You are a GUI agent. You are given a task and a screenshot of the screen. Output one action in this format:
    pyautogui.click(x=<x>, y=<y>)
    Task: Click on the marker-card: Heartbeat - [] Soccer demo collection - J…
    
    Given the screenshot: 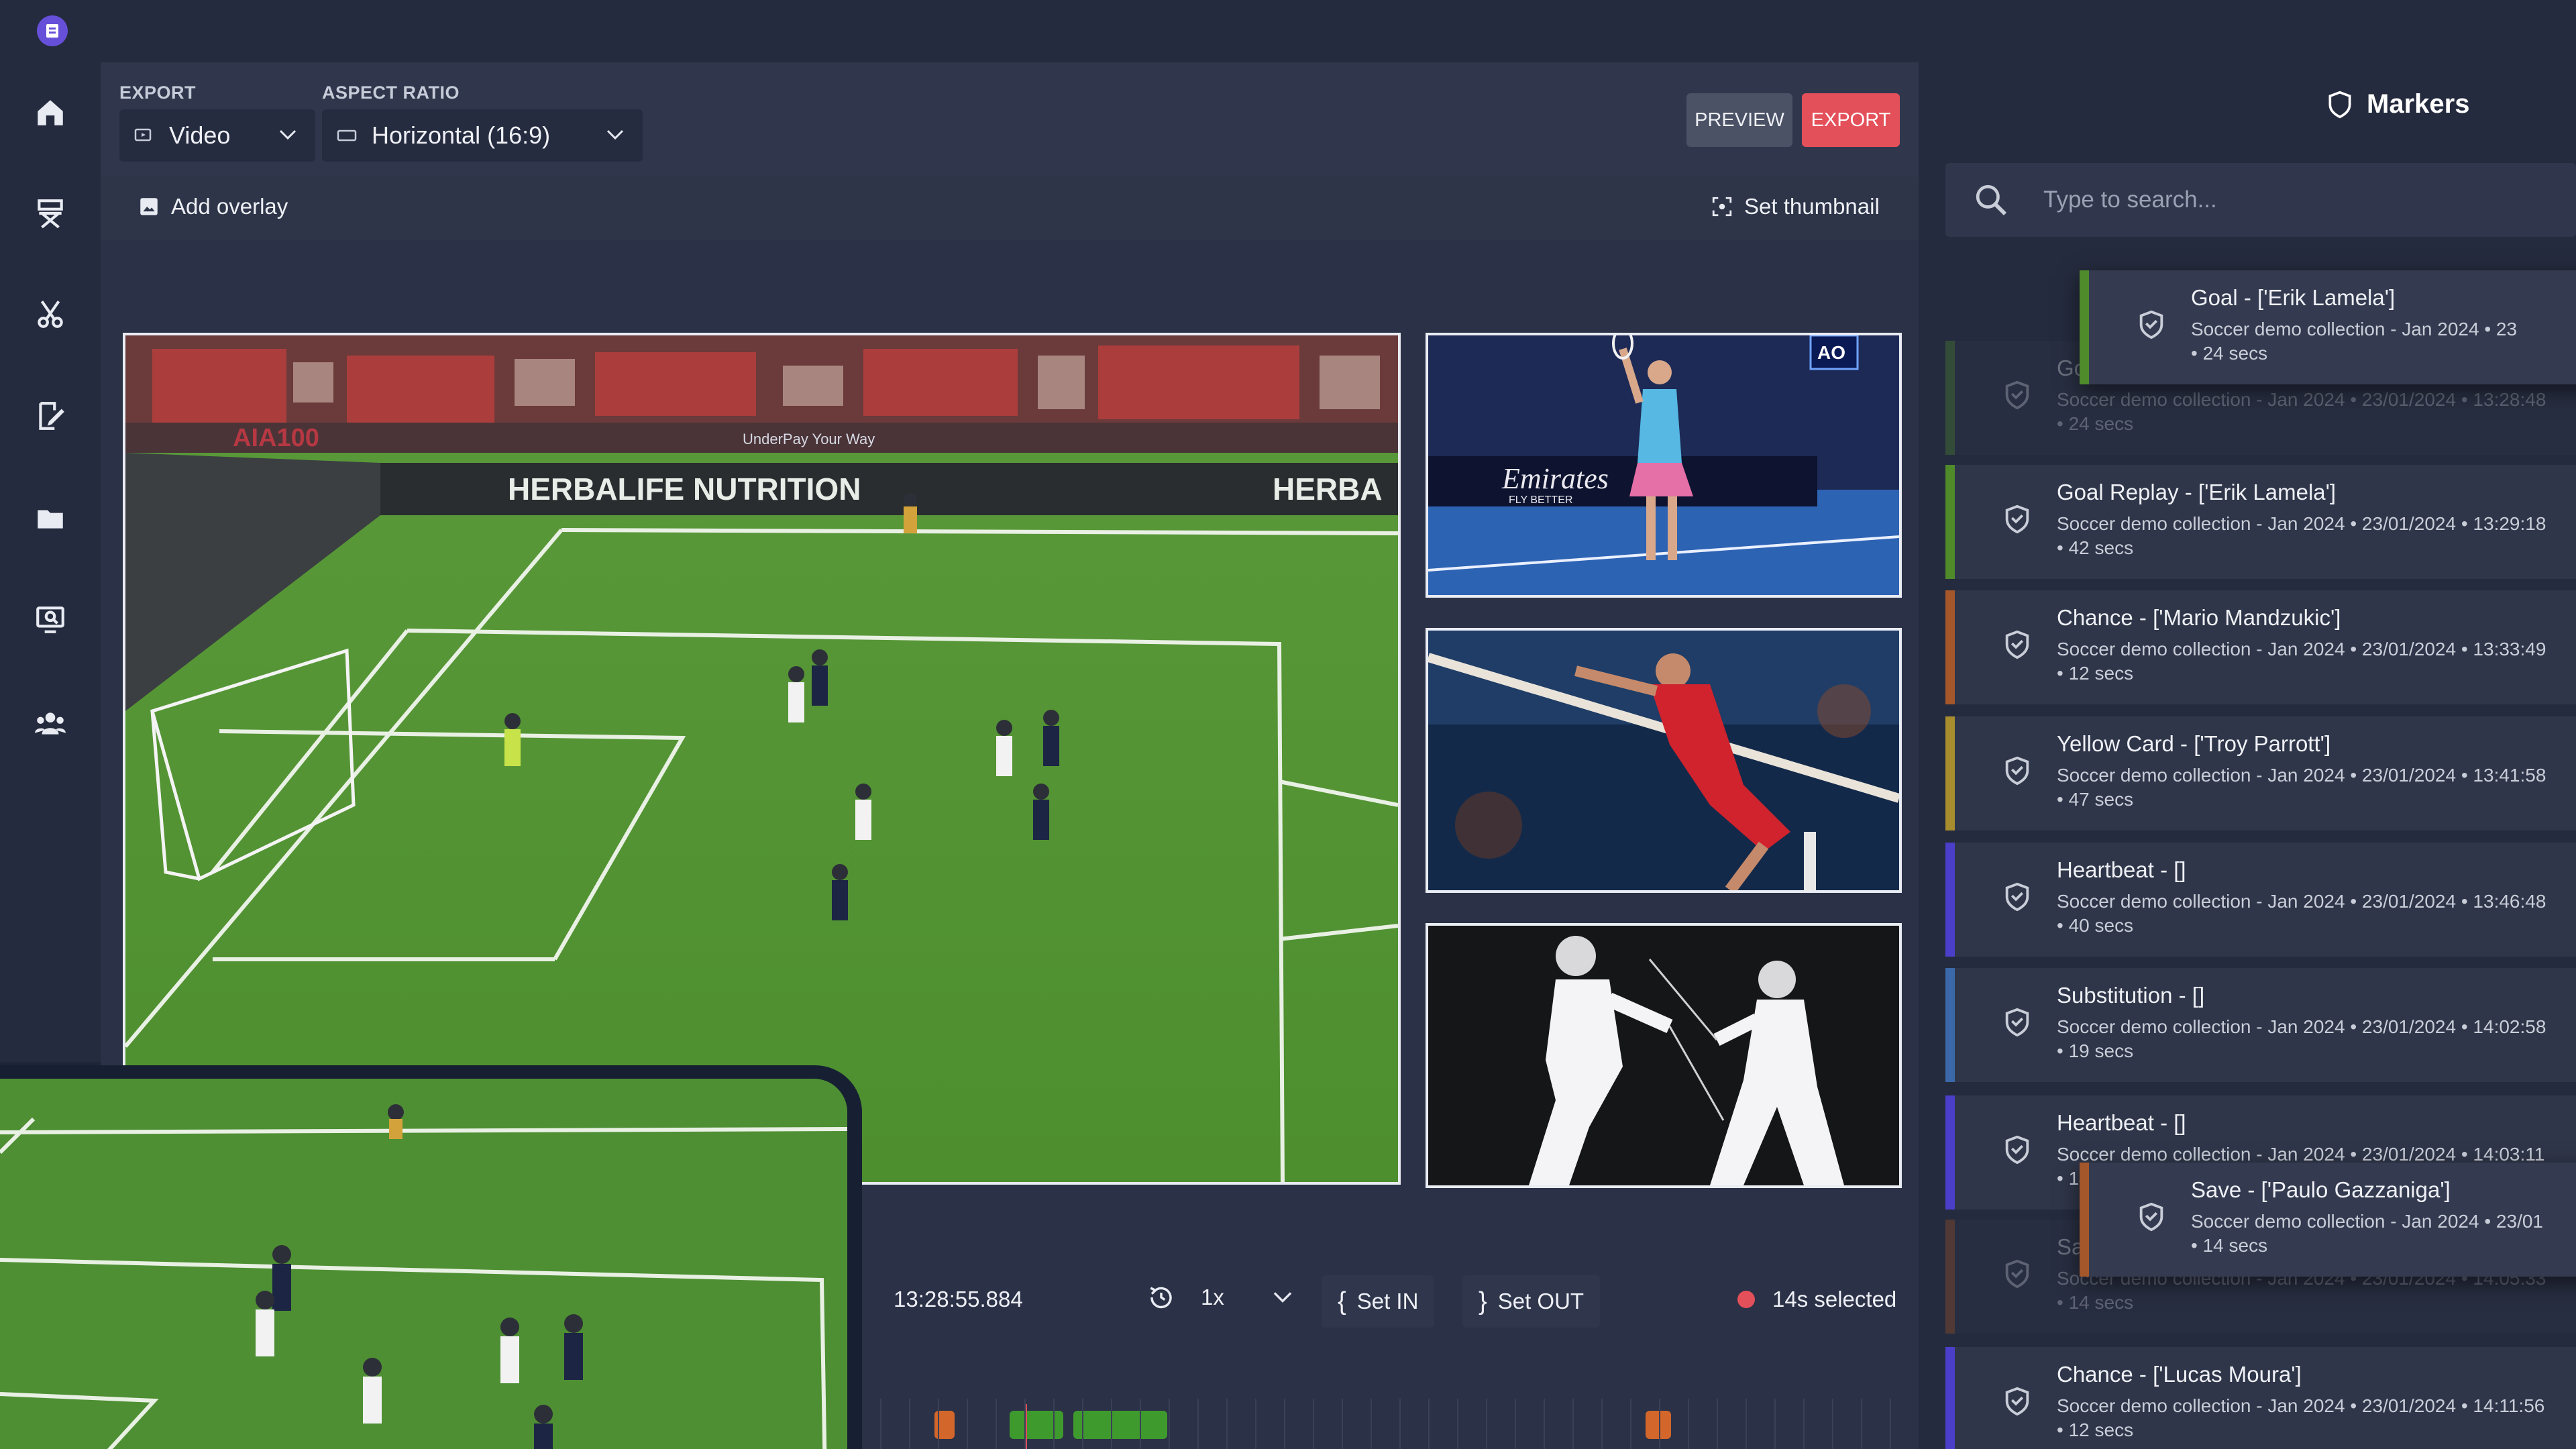 What is the action you would take?
    pyautogui.click(x=2260, y=900)
    